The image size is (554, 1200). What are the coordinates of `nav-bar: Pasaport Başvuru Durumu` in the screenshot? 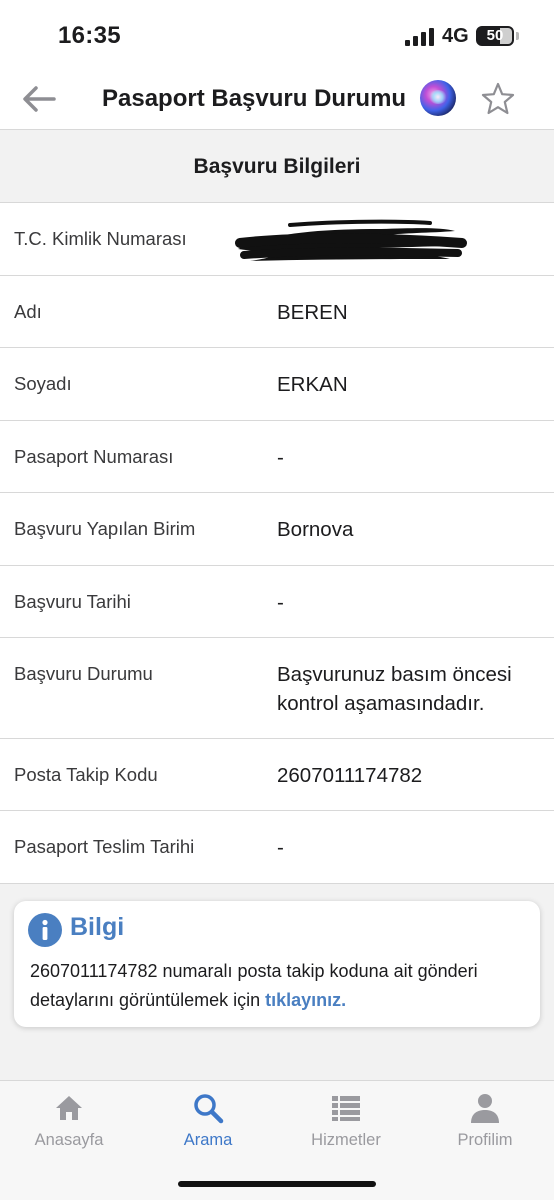 It's located at (277, 99).